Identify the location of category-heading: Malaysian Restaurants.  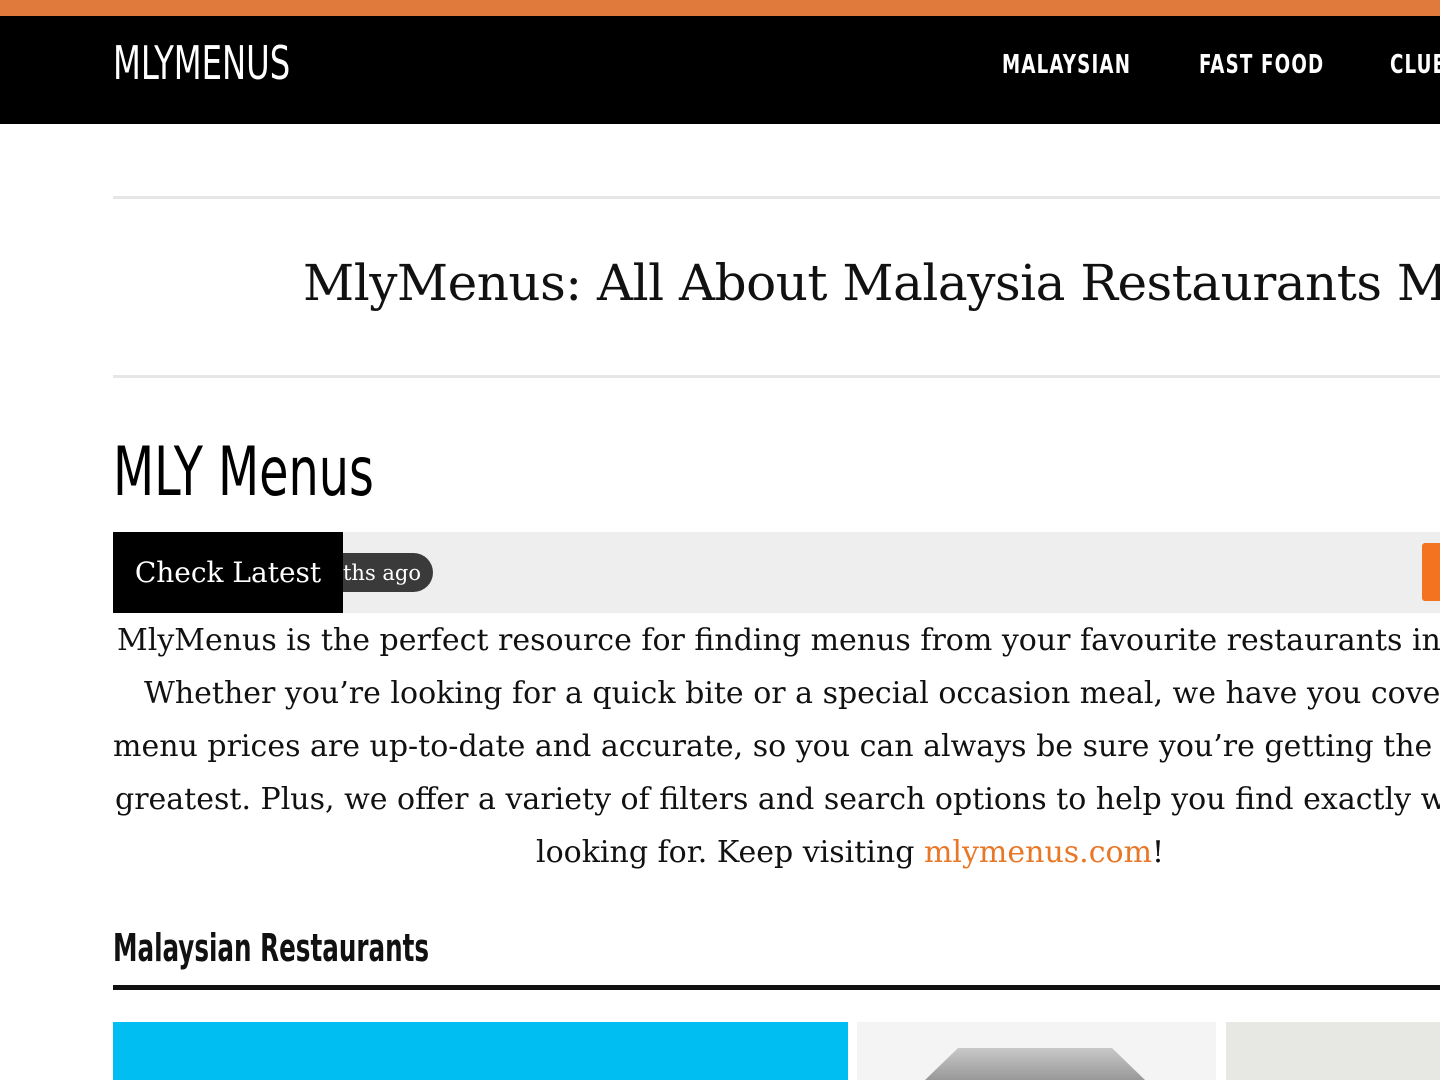
(271, 948).